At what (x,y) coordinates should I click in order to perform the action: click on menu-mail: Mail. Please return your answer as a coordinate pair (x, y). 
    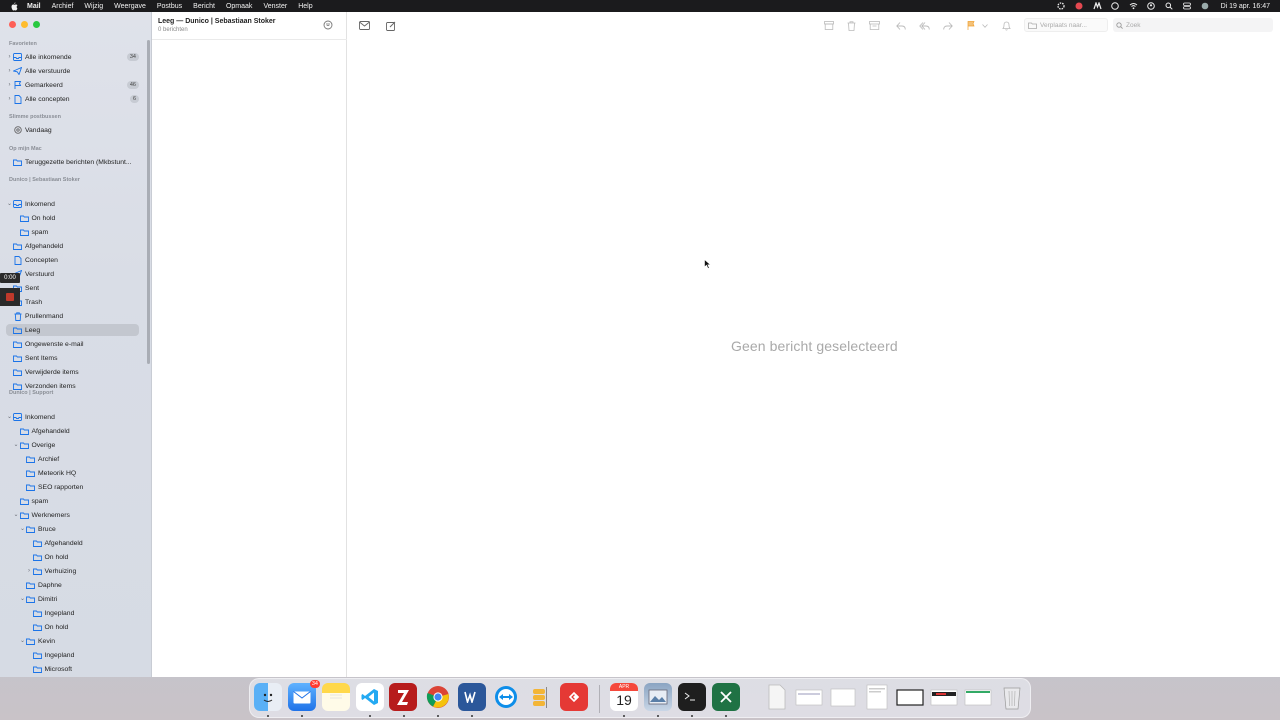
    Looking at the image, I should click on (34, 6).